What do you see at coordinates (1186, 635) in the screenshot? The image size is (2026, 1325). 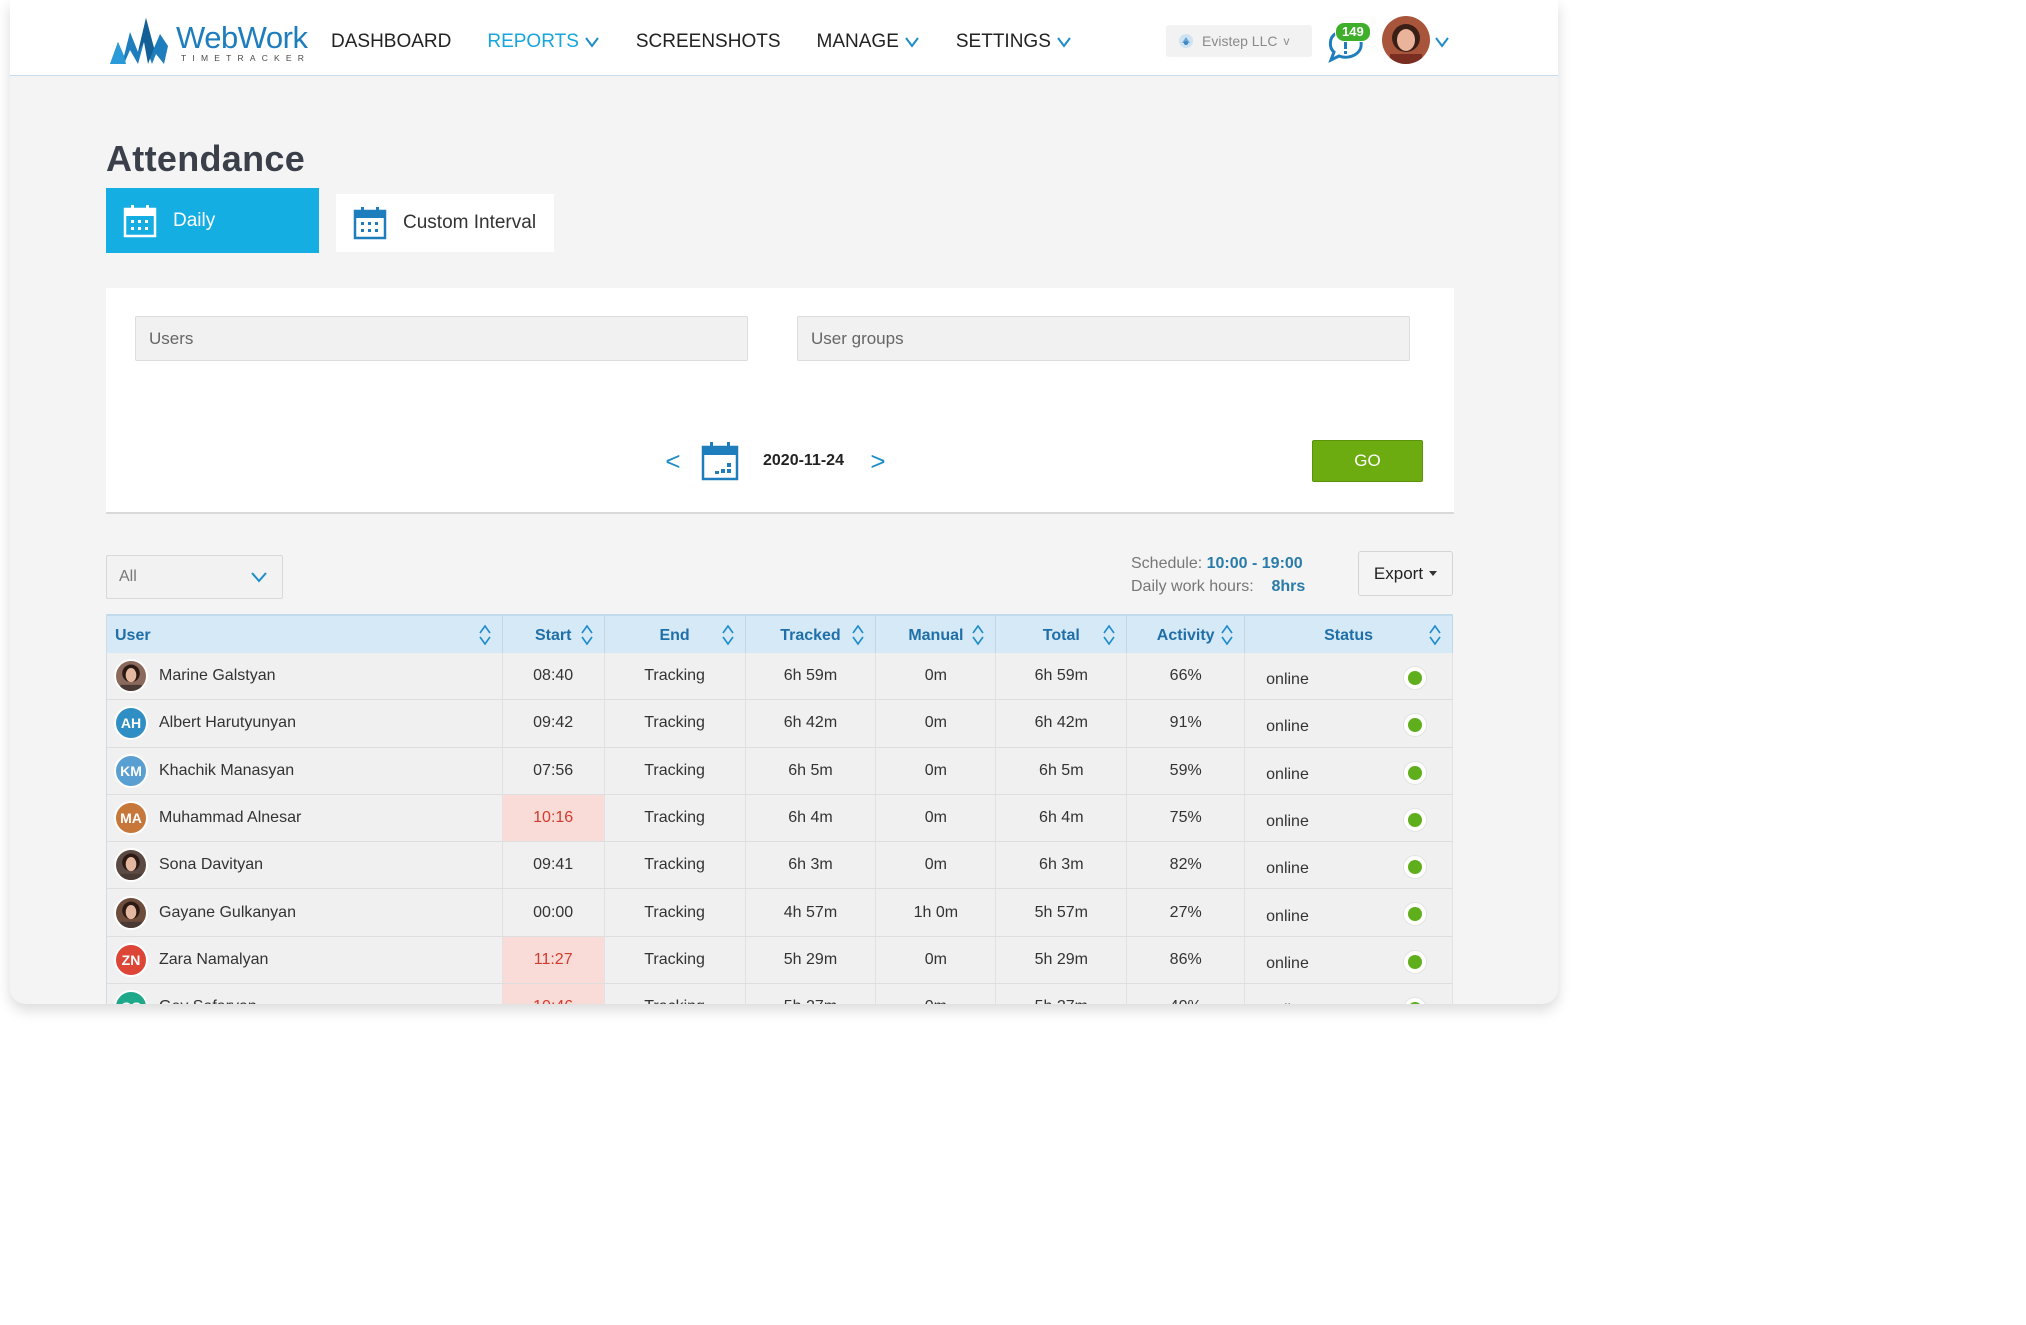 I see `column-header-activity: Activity` at bounding box center [1186, 635].